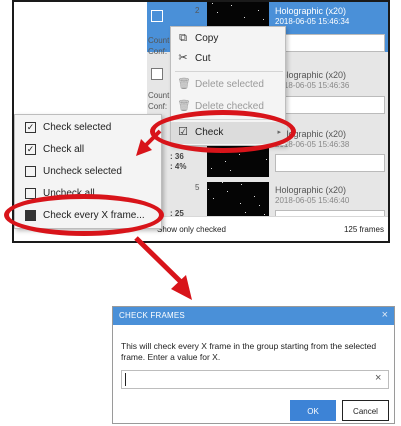 This screenshot has width=401, height=426. I want to click on dialog-header: CHECK FRAMES ×, so click(253, 316).